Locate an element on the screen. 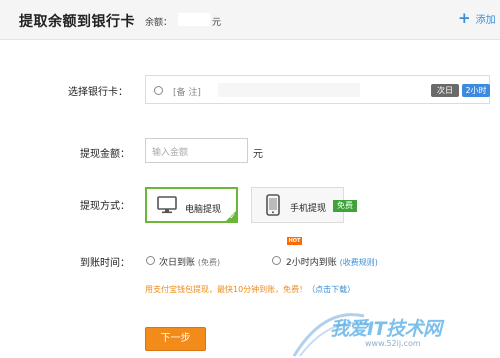 This screenshot has height=358, width=500. fee-rules-link: (收费规则) is located at coordinates (359, 262).